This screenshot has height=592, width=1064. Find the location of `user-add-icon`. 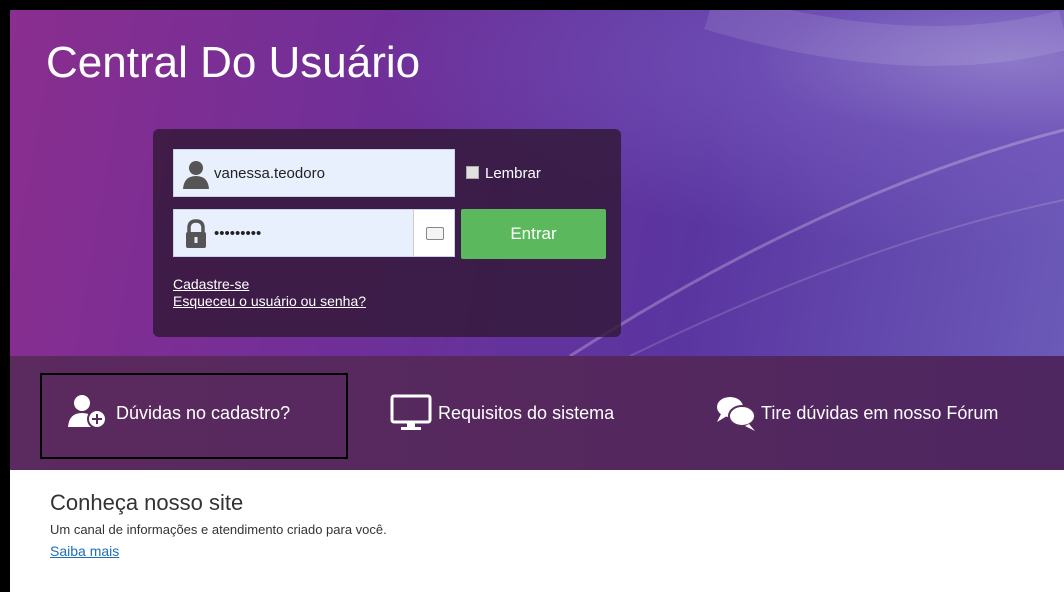

user-add-icon is located at coordinates (87, 412).